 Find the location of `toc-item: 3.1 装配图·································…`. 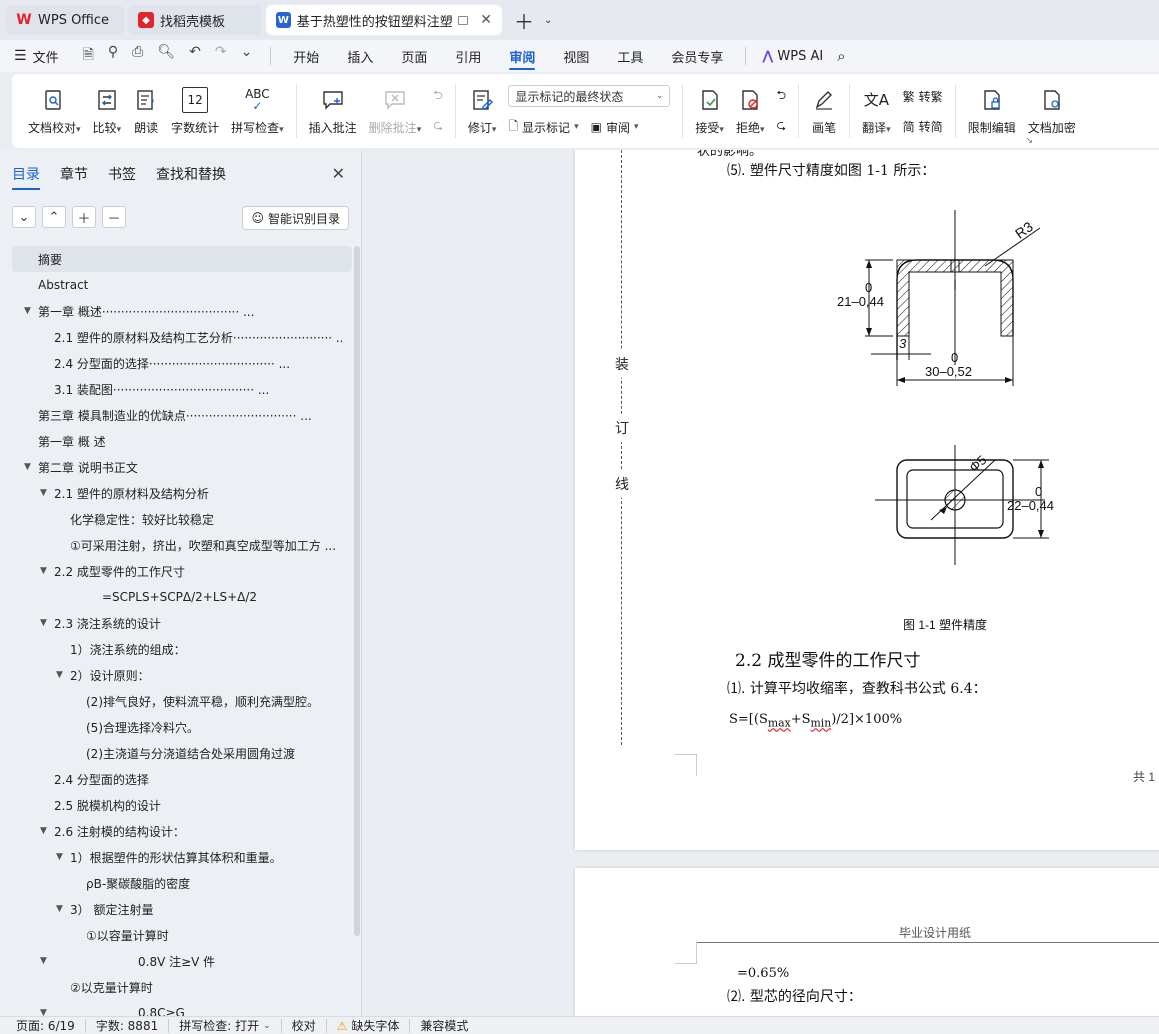

toc-item: 3.1 装配图·································… is located at coordinates (182, 389).